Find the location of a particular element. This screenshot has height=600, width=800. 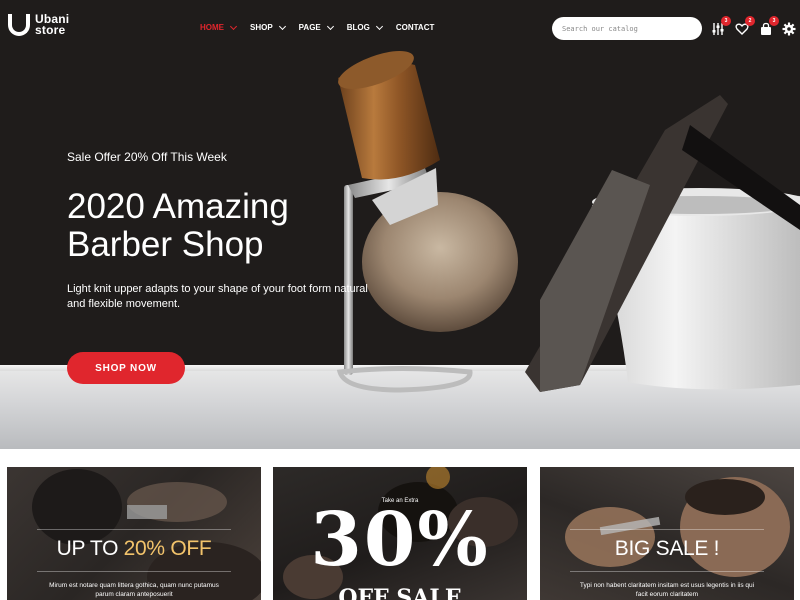

cart-button: 3 is located at coordinates (769, 26).